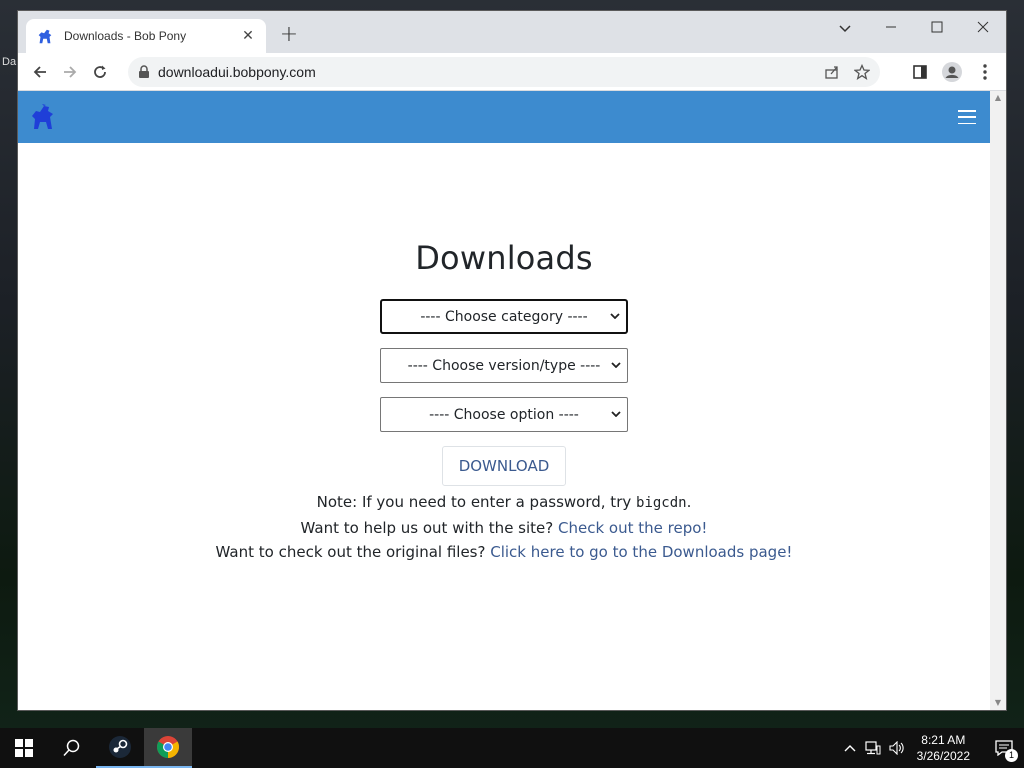 The width and height of the screenshot is (1024, 768). What do you see at coordinates (983, 29) in the screenshot?
I see `close-window-button` at bounding box center [983, 29].